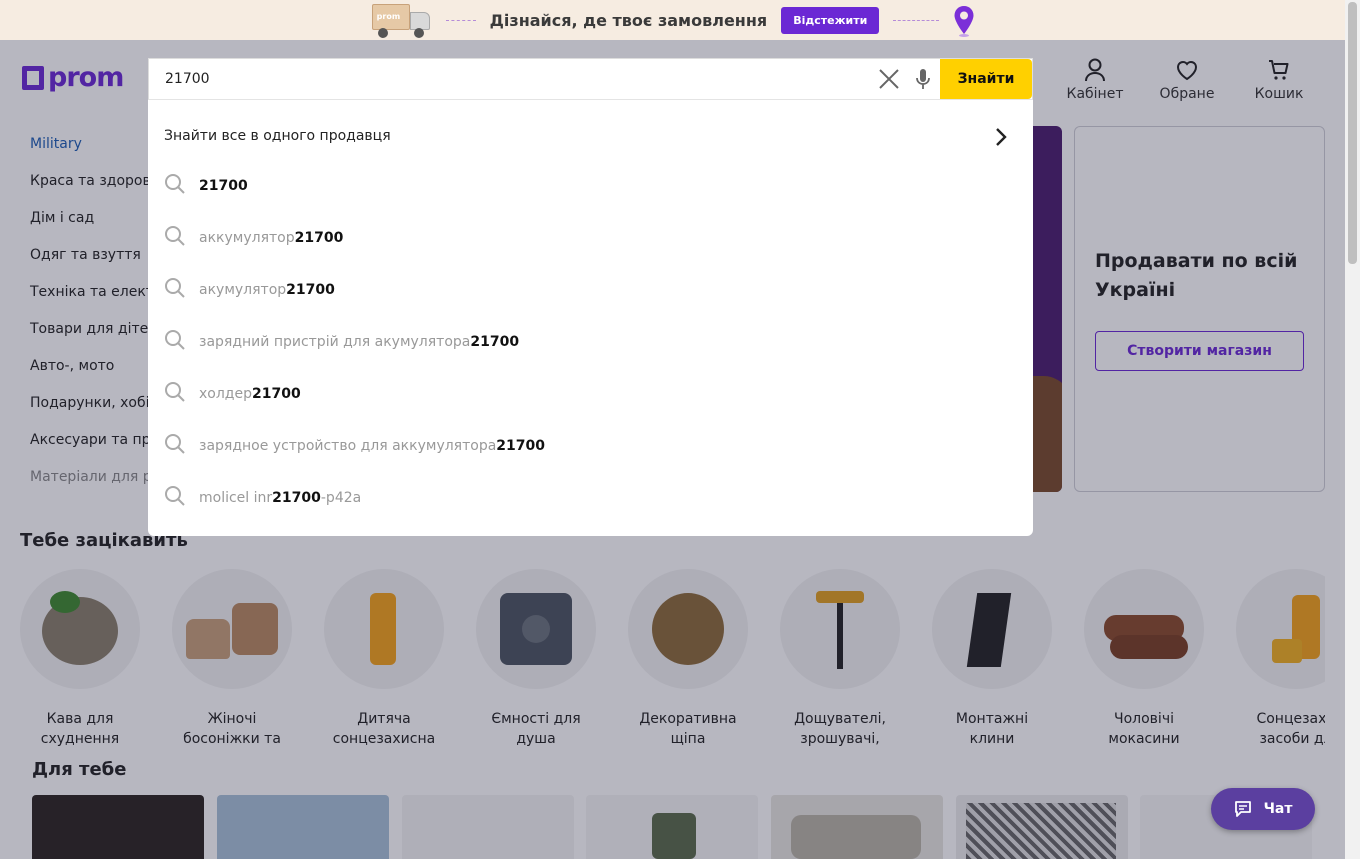 The image size is (1360, 859). I want to click on find-in-one-seller-link: Знайти все в одного продавця, so click(591, 138).